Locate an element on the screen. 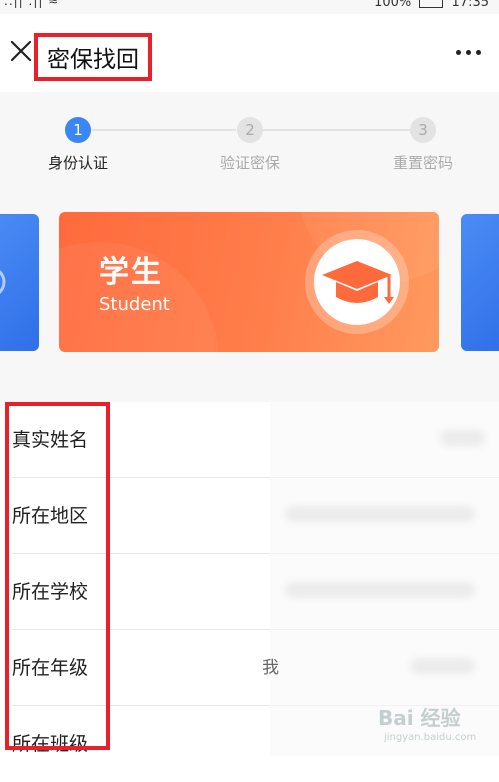 The image size is (499, 782). close-icon is located at coordinates (21, 51).